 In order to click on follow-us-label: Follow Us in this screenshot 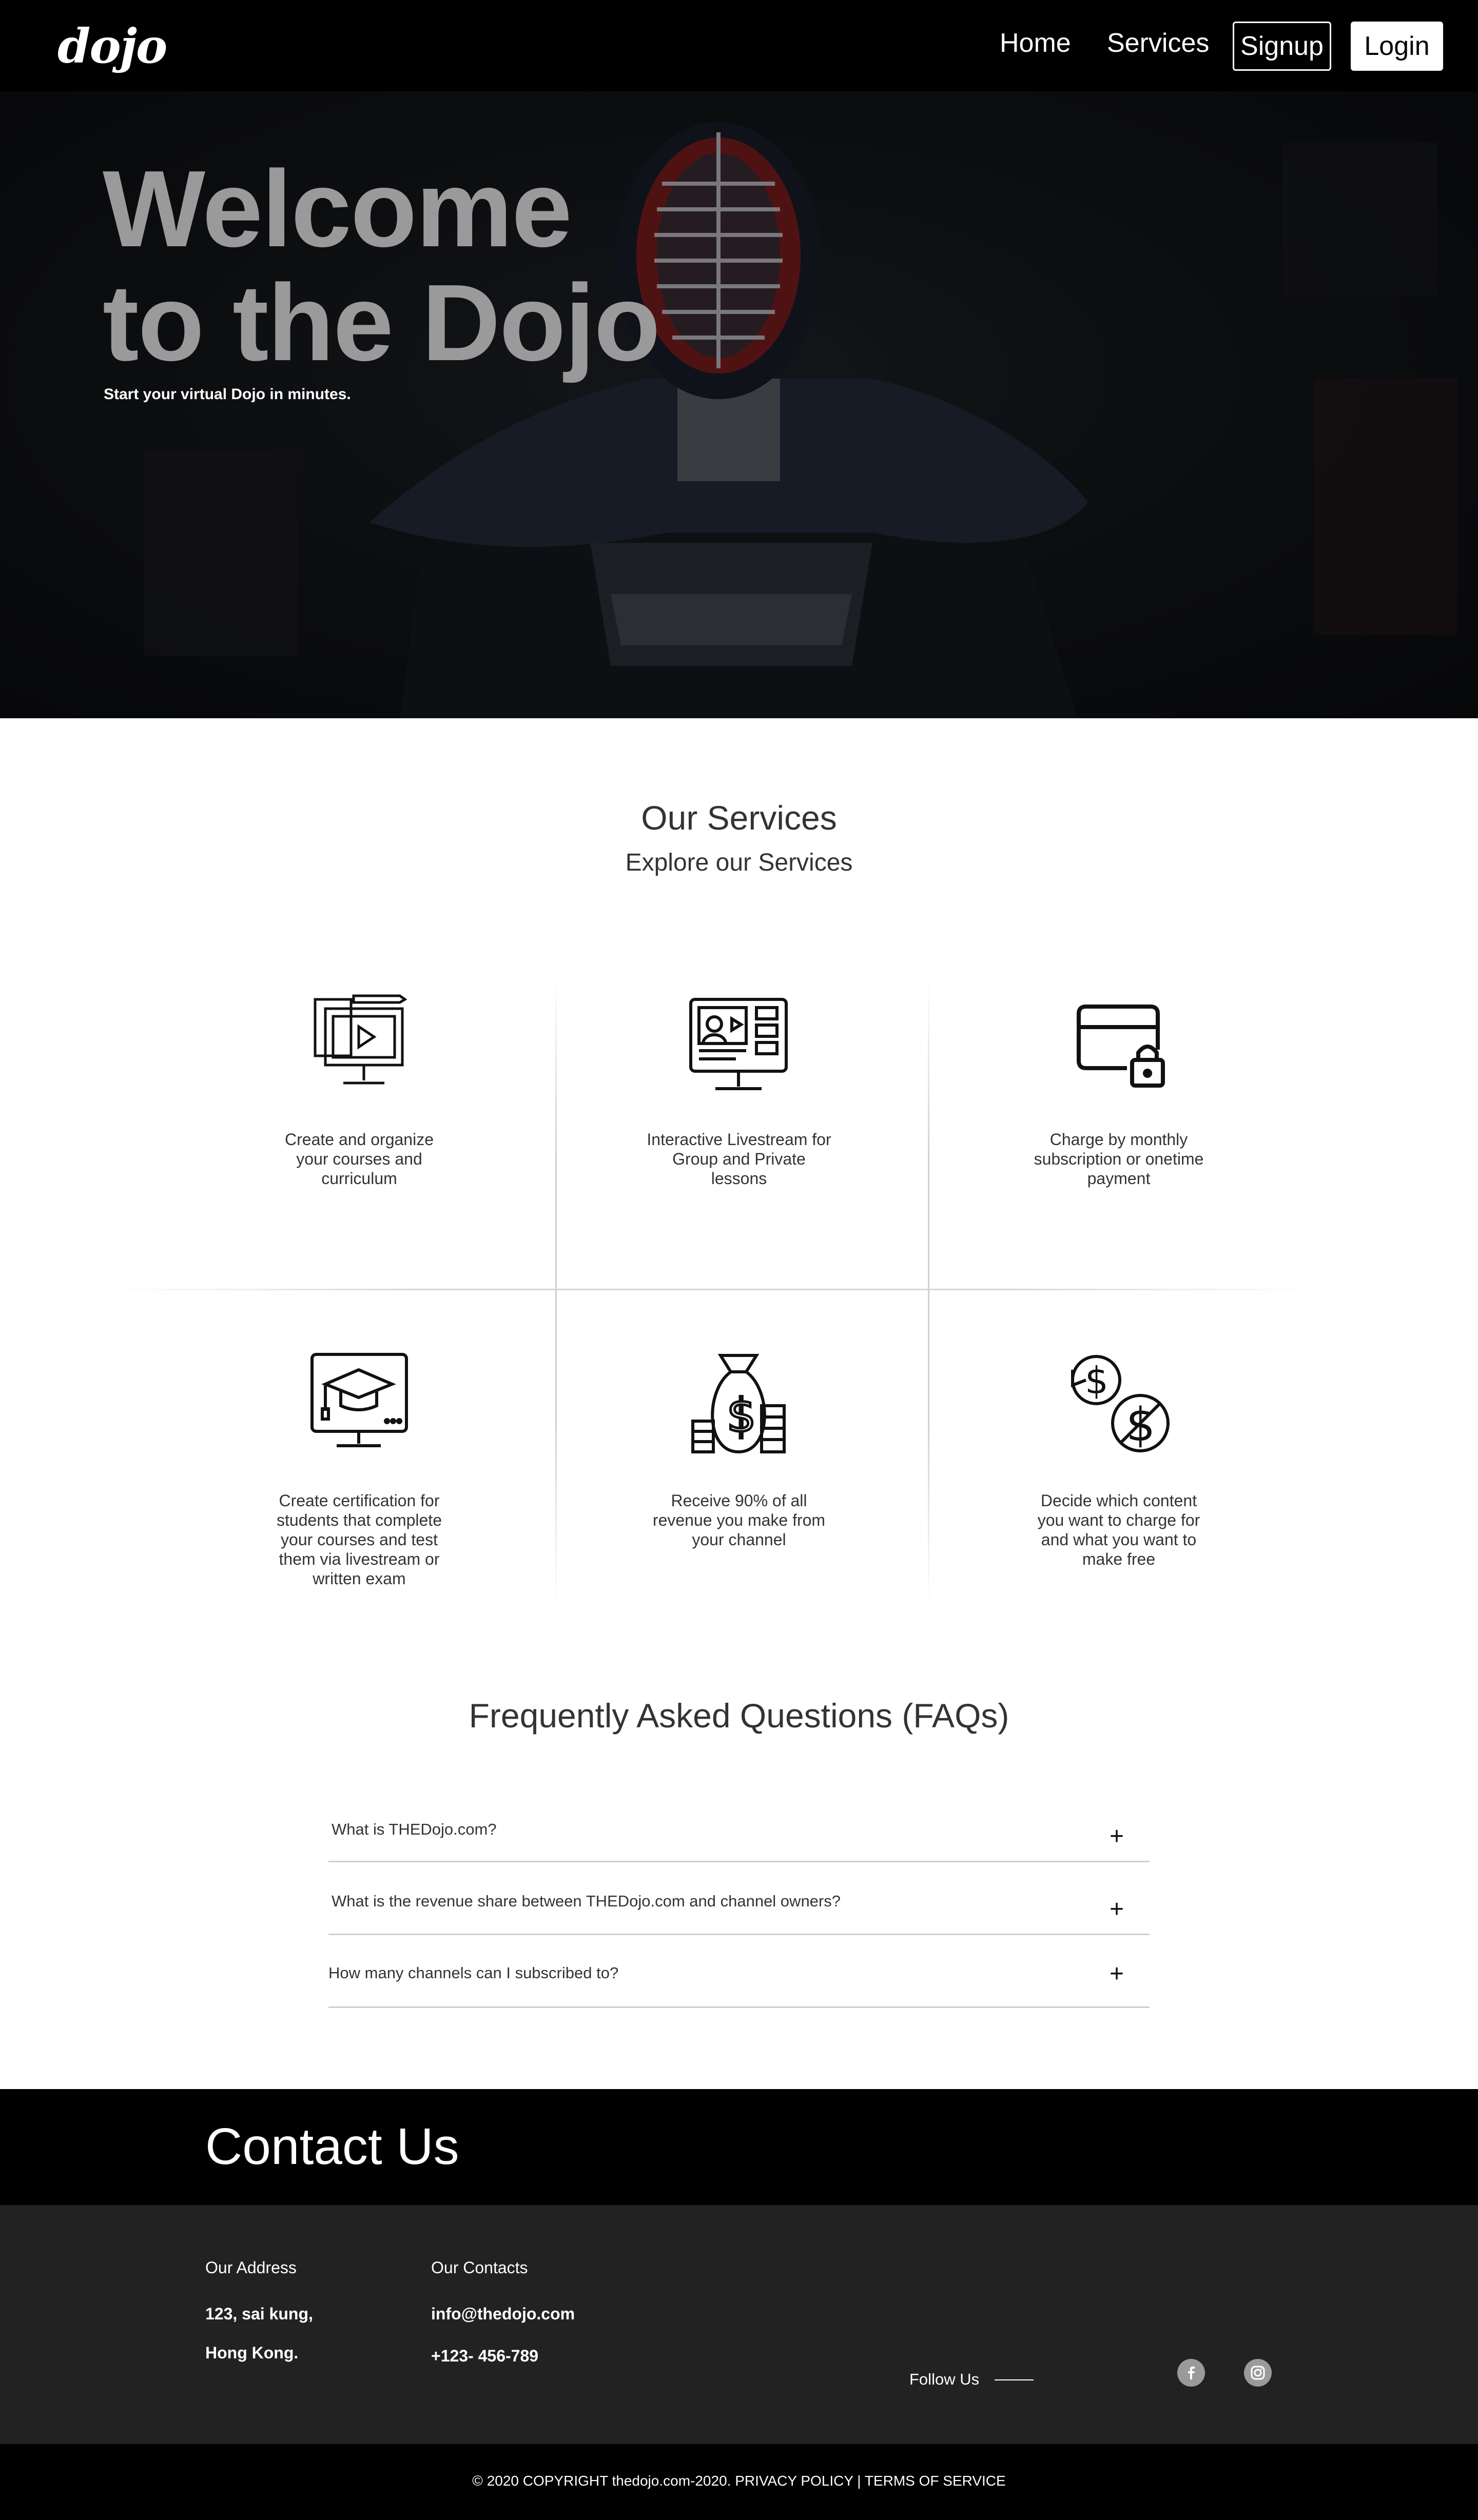, I will do `click(944, 2379)`.